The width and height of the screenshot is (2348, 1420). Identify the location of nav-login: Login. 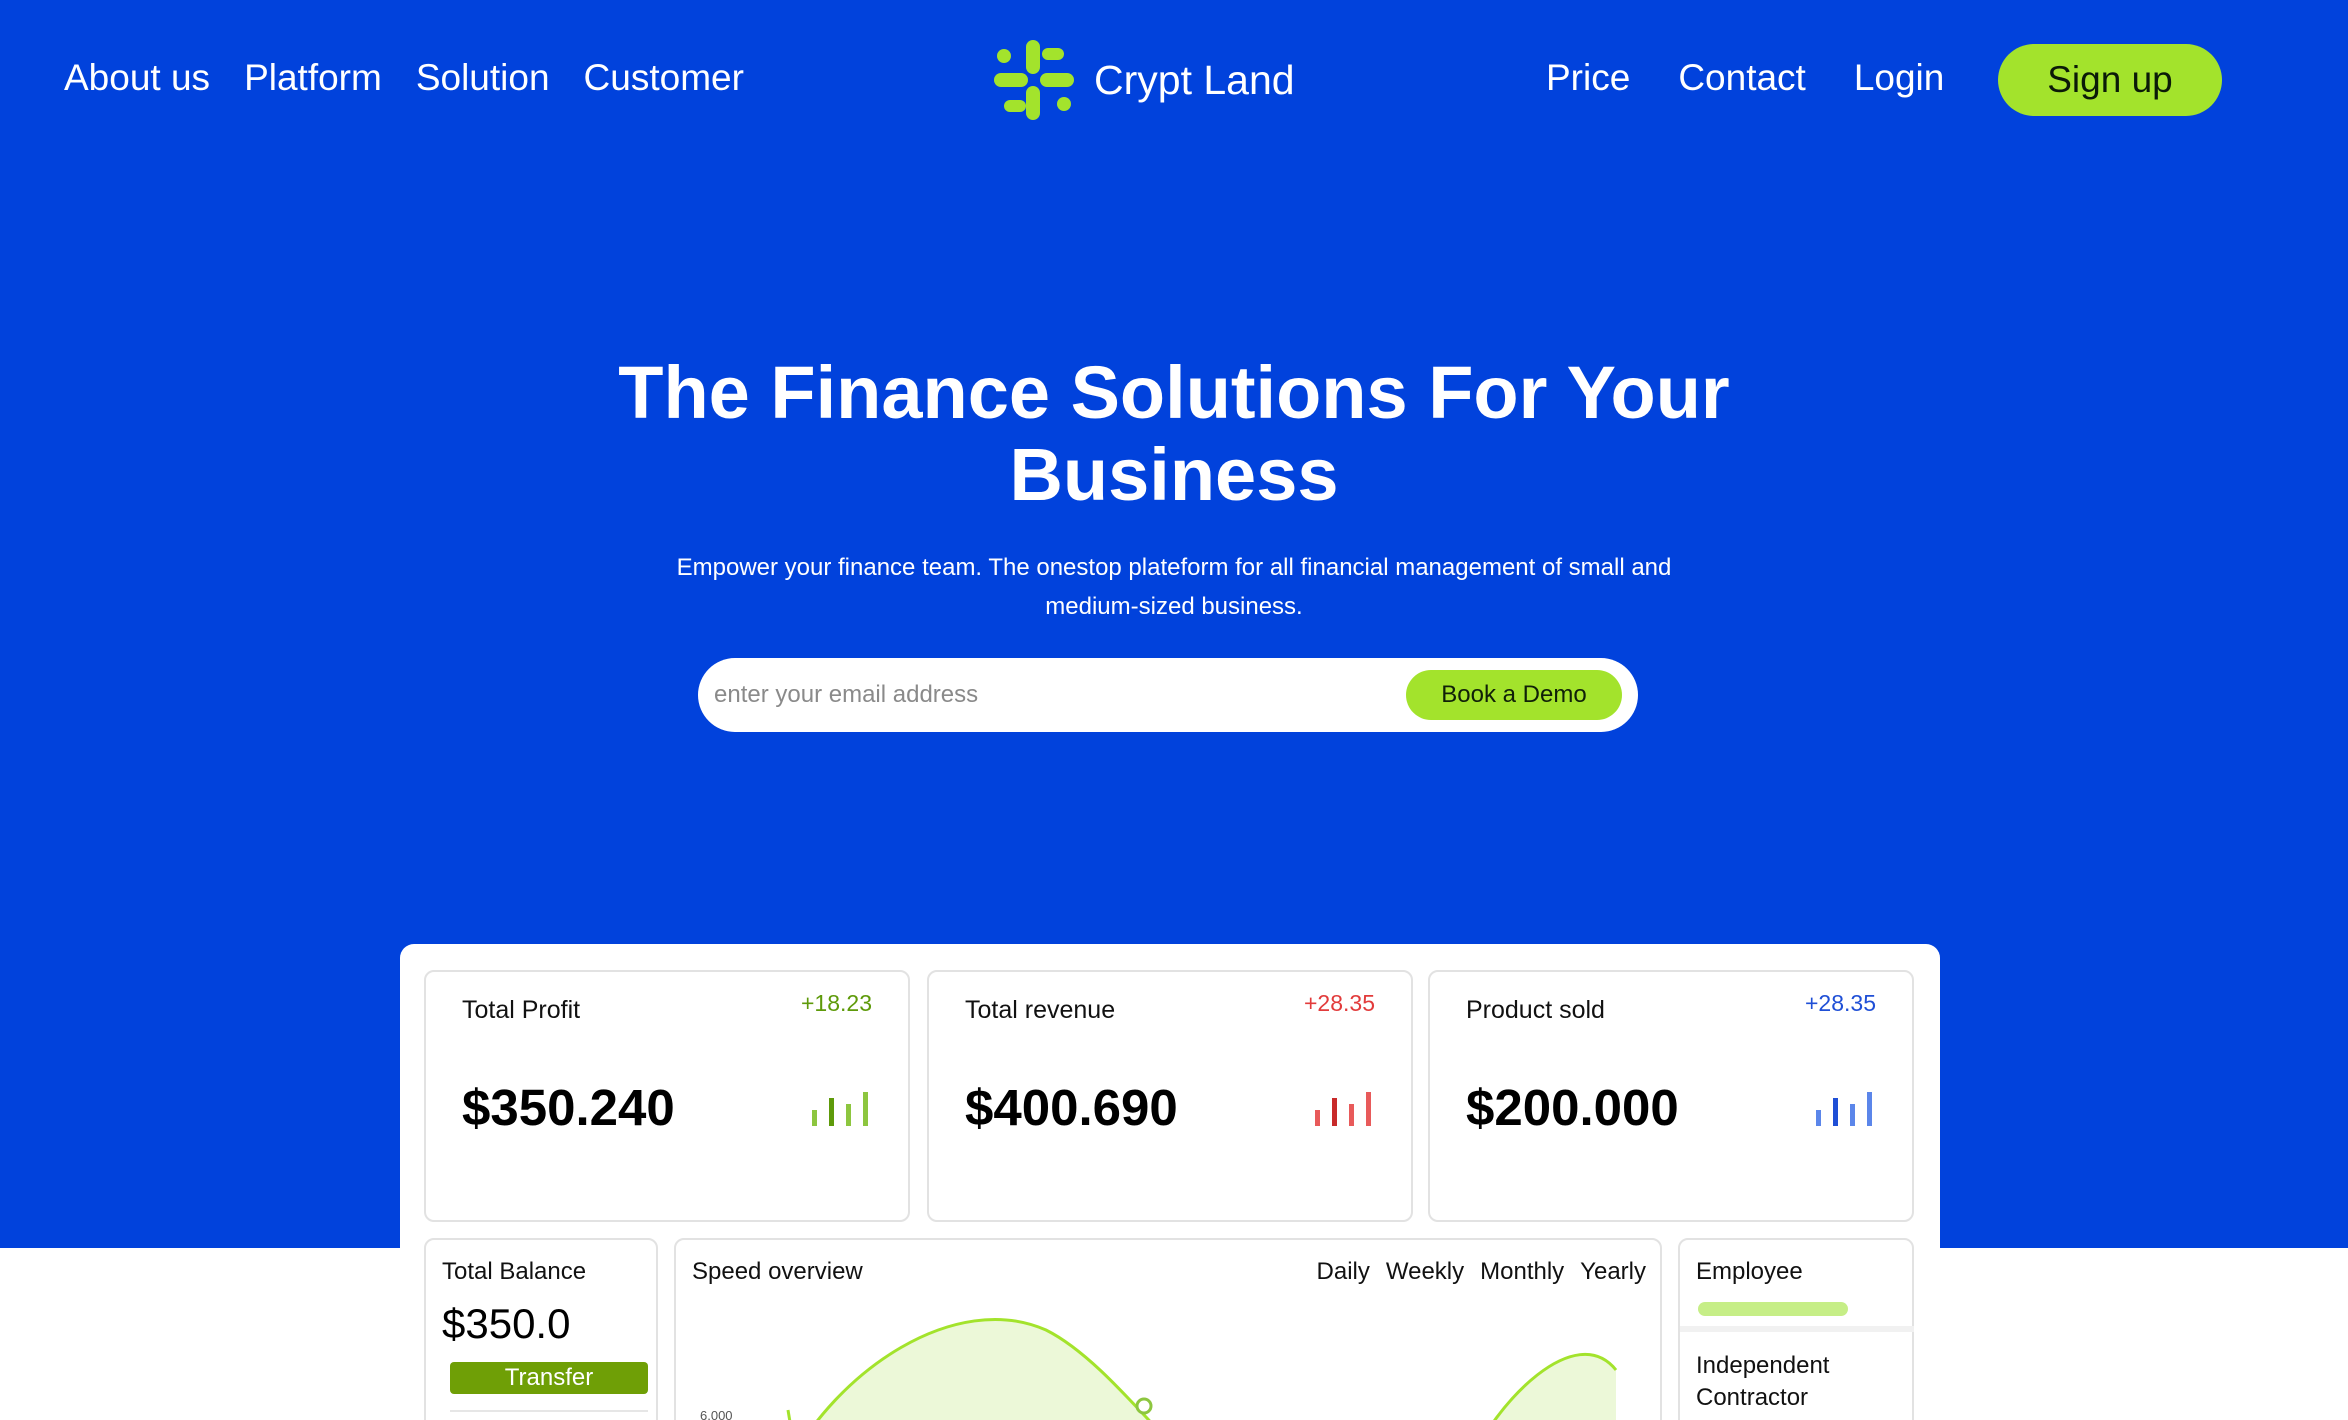
(1899, 78).